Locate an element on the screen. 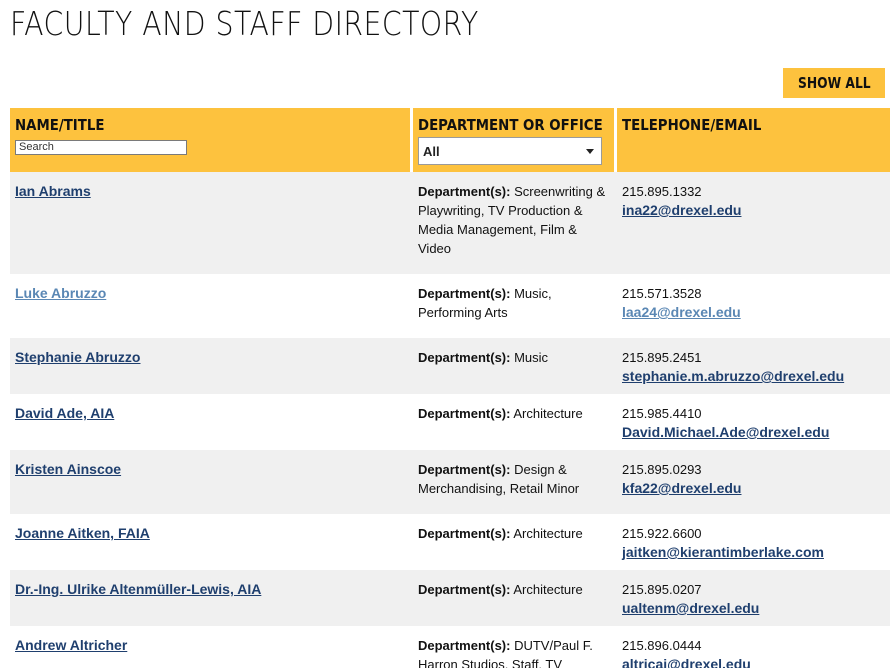 The height and width of the screenshot is (668, 895). phone-number: 215.895.1332 is located at coordinates (662, 191).